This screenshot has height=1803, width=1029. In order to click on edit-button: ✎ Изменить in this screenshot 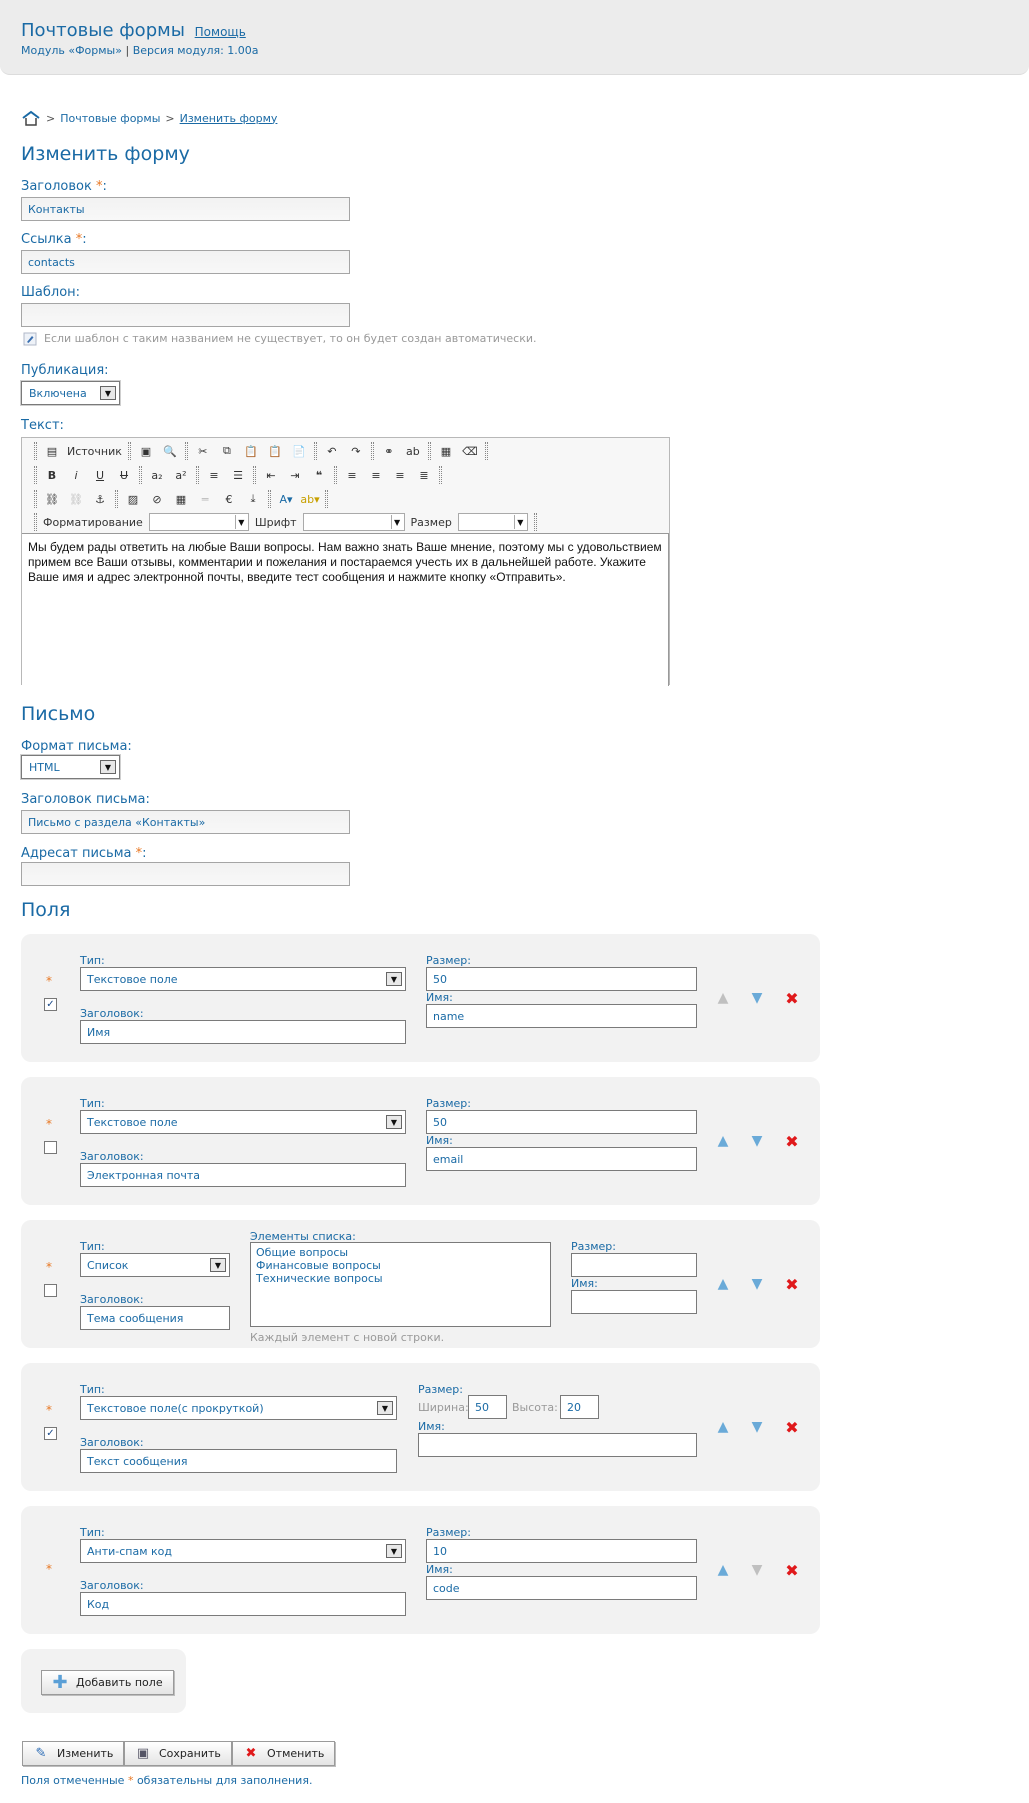, I will do `click(73, 1753)`.